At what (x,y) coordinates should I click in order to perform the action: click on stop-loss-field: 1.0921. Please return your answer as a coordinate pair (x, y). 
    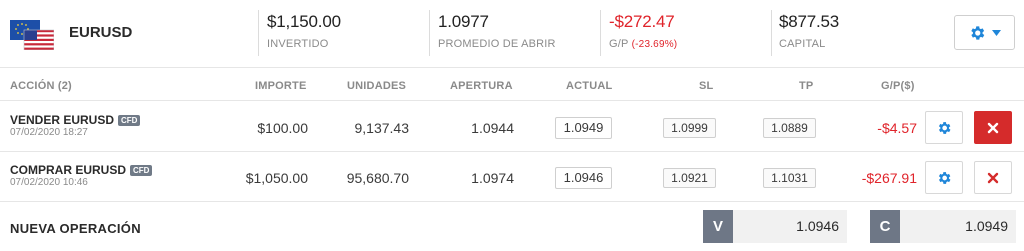
    Looking at the image, I should click on (689, 178).